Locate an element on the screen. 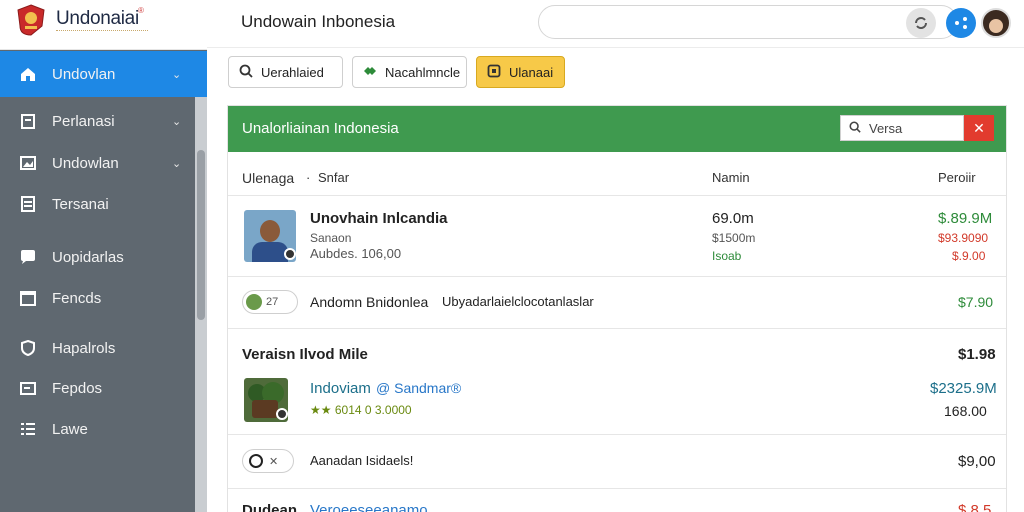 Image resolution: width=1024 pixels, height=512 pixels. refresh-button is located at coordinates (921, 23).